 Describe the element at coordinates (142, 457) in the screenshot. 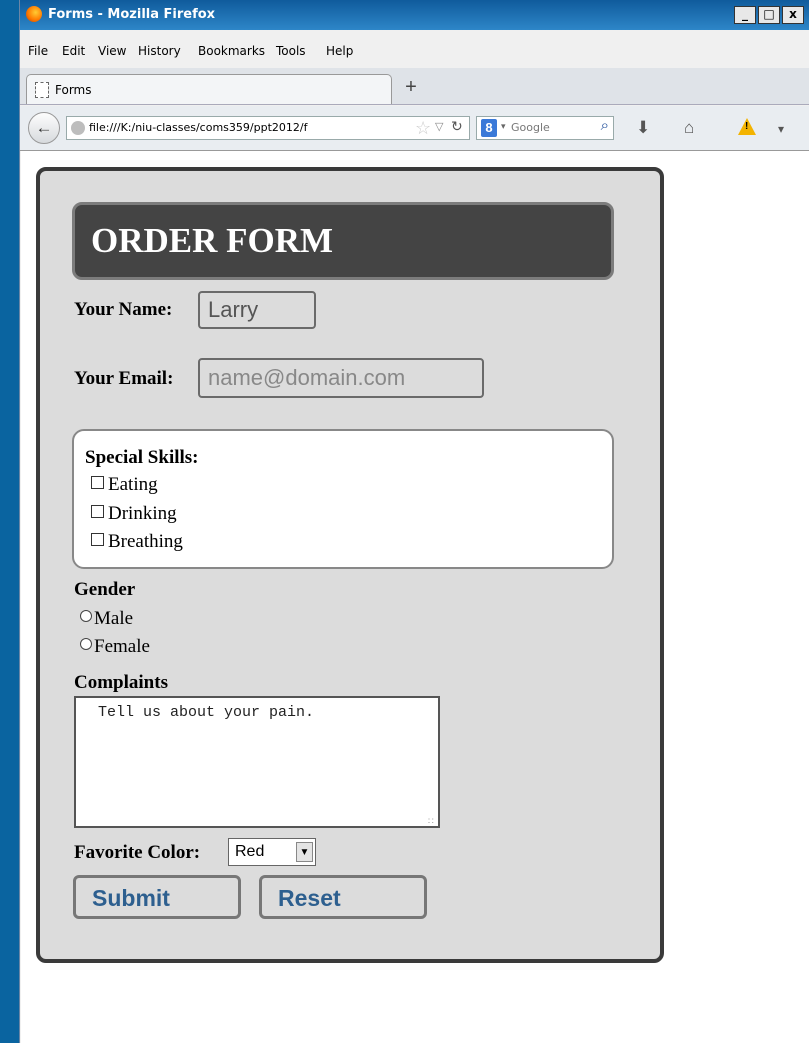

I see `skills-label: Special Skills:` at that location.